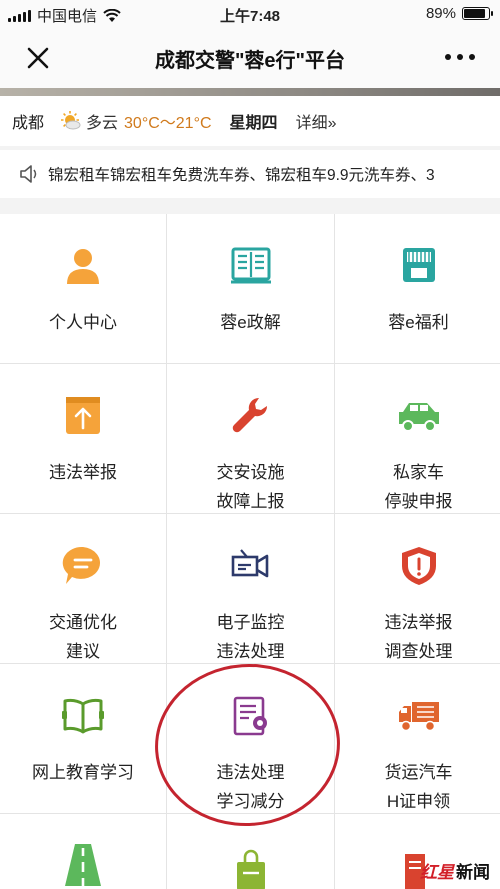 This screenshot has width=500, height=889. I want to click on battery-icon, so click(477, 13).